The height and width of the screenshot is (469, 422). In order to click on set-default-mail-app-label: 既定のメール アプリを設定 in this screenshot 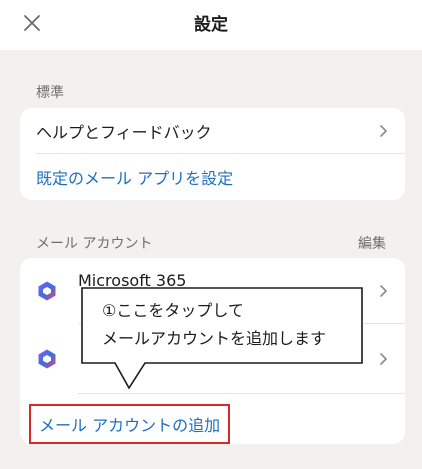, I will do `click(135, 178)`.